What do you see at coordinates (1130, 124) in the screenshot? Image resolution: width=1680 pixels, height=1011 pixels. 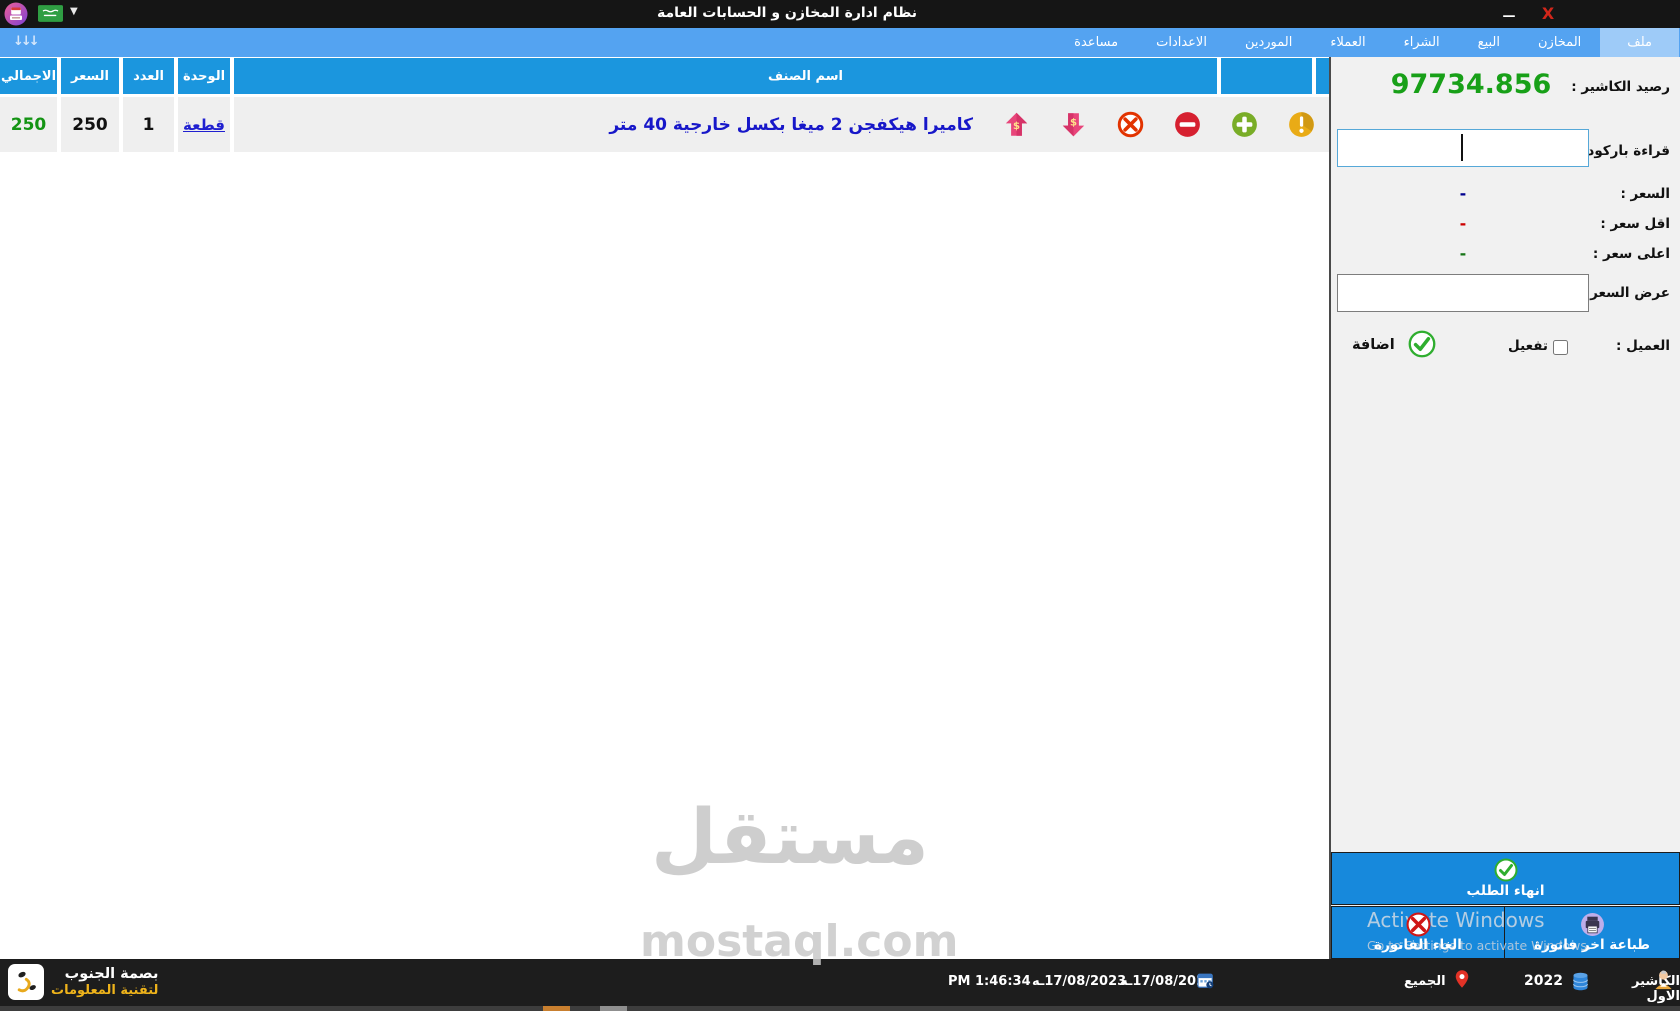 I see `remove-item-icon` at bounding box center [1130, 124].